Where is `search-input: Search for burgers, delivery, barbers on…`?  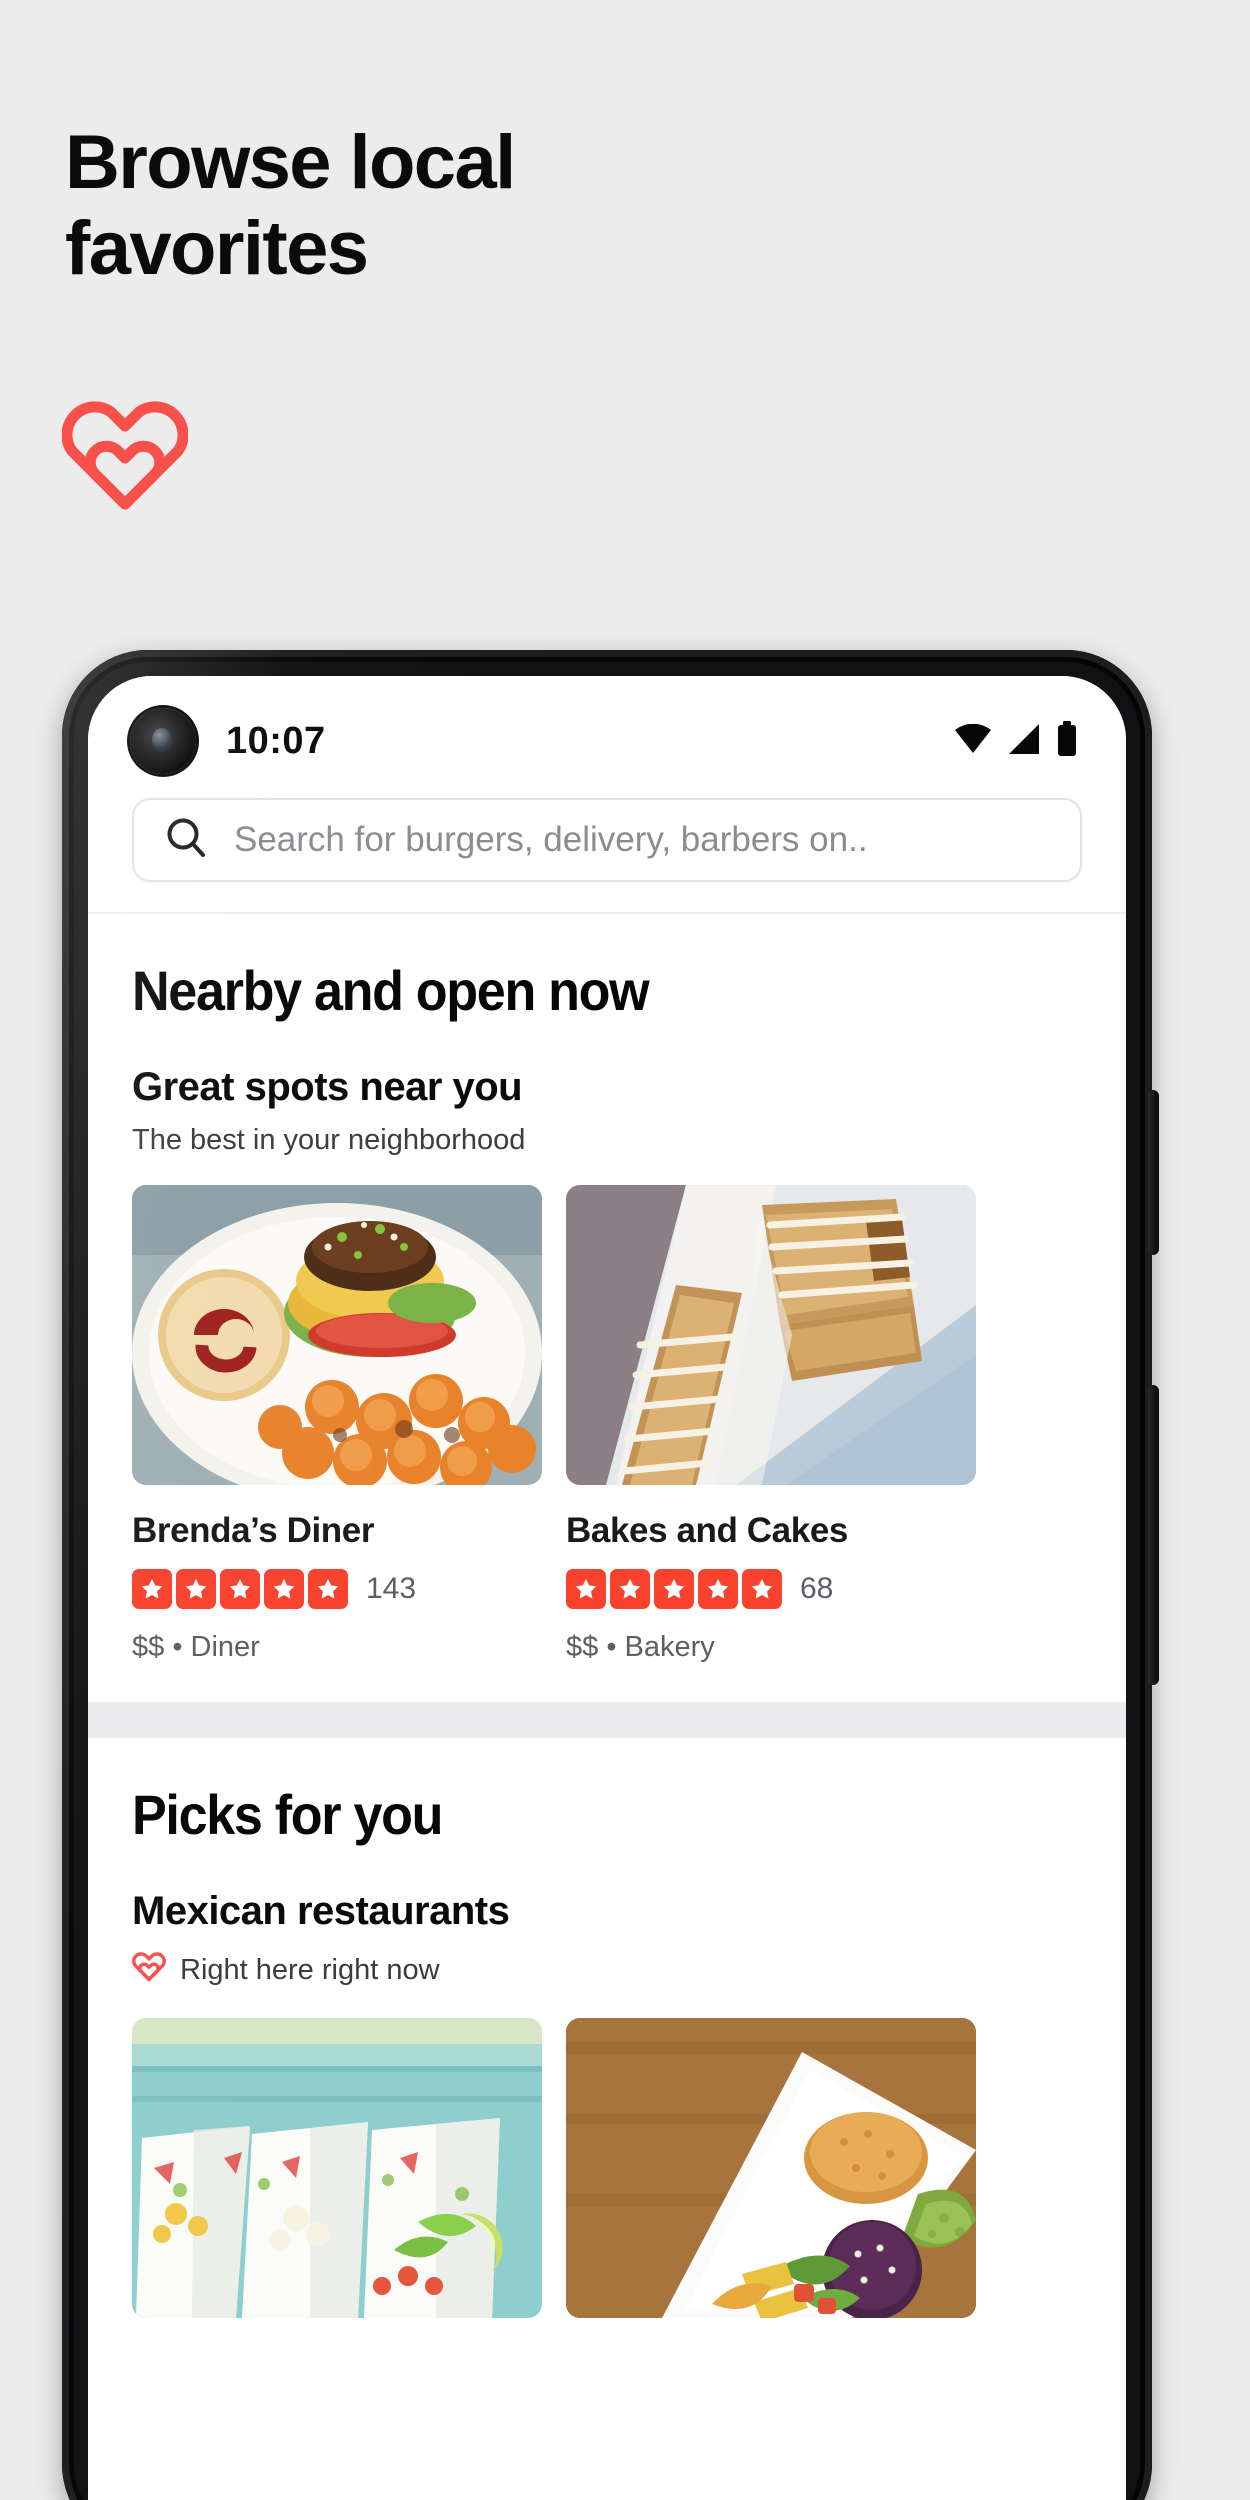
search-input: Search for burgers, delivery, barbers on… is located at coordinates (607, 840).